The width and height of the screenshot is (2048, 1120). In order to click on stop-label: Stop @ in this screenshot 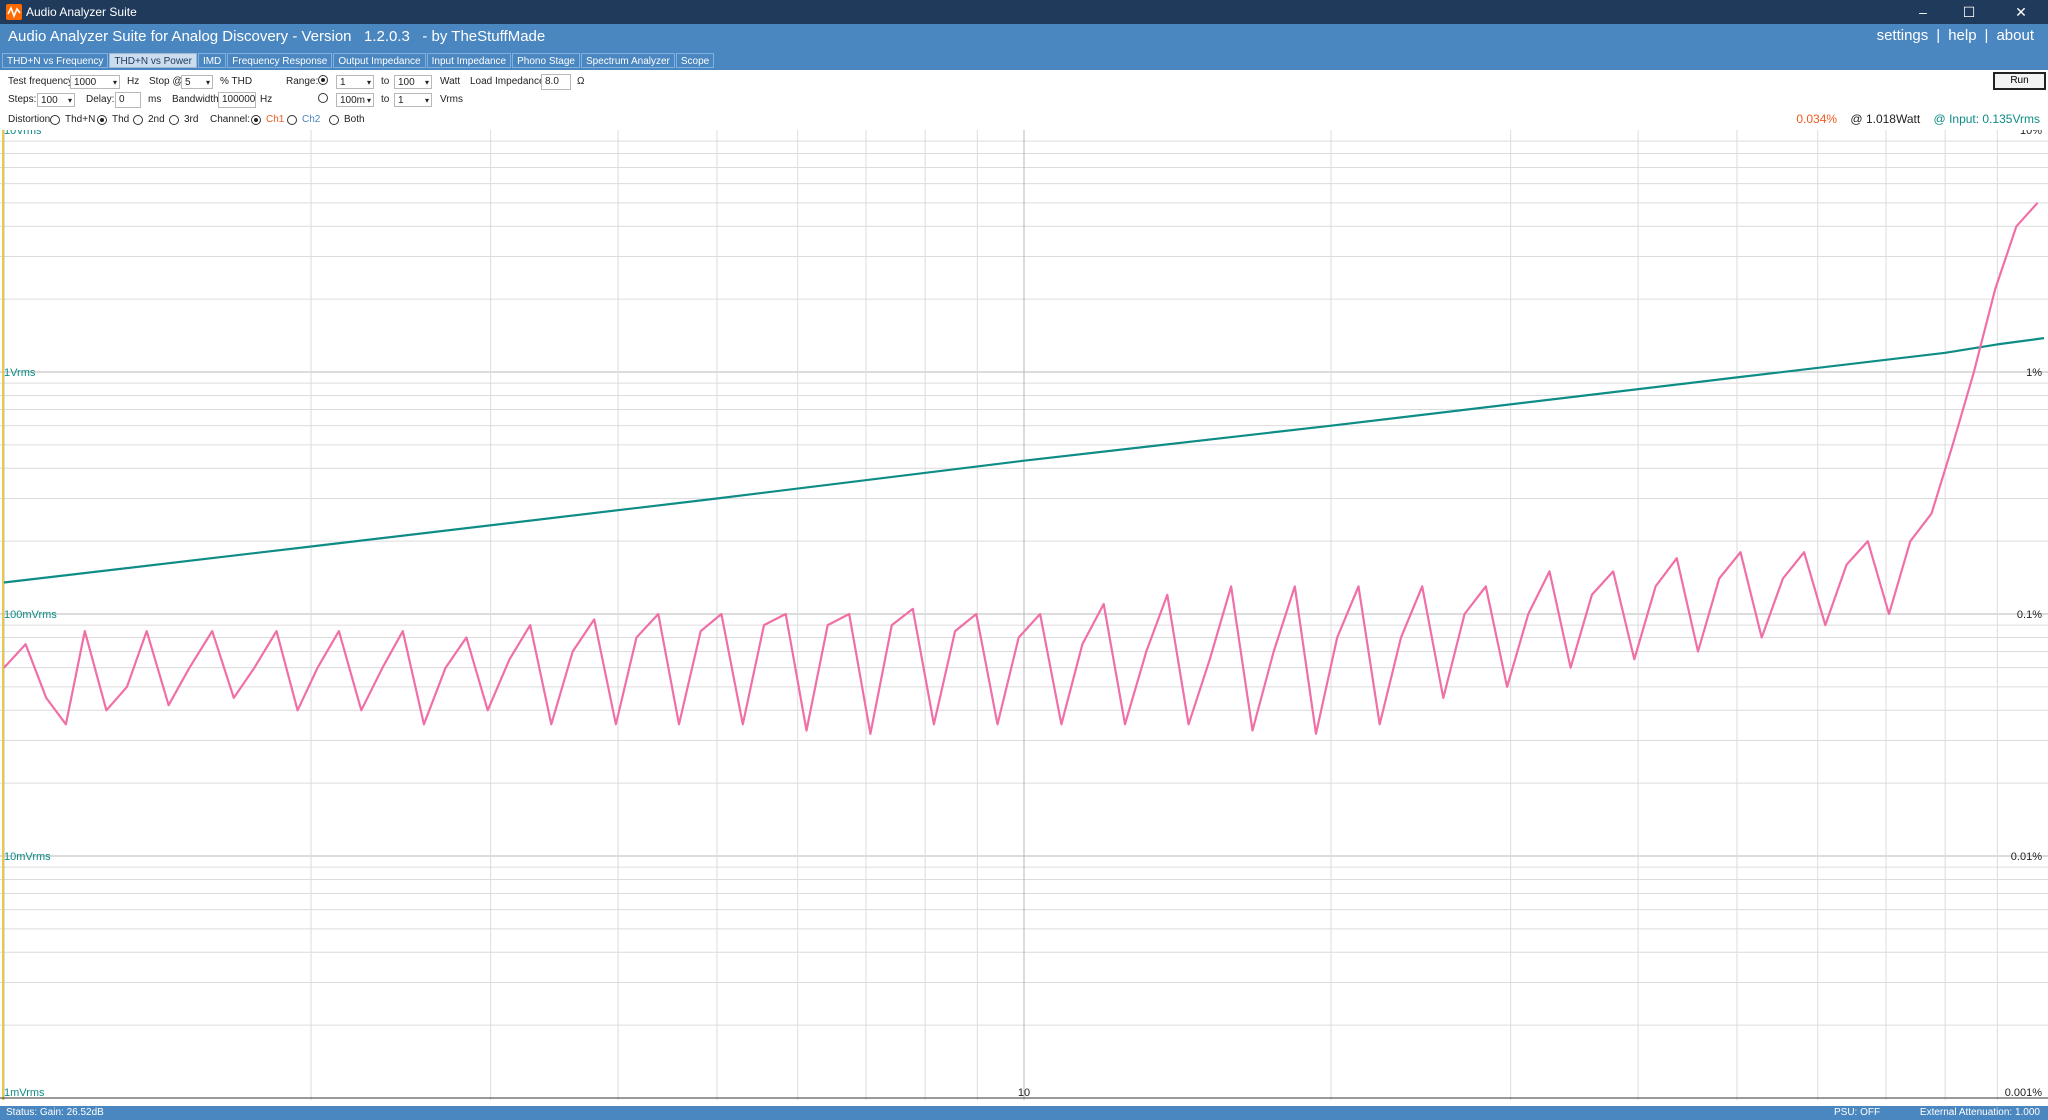, I will do `click(166, 81)`.